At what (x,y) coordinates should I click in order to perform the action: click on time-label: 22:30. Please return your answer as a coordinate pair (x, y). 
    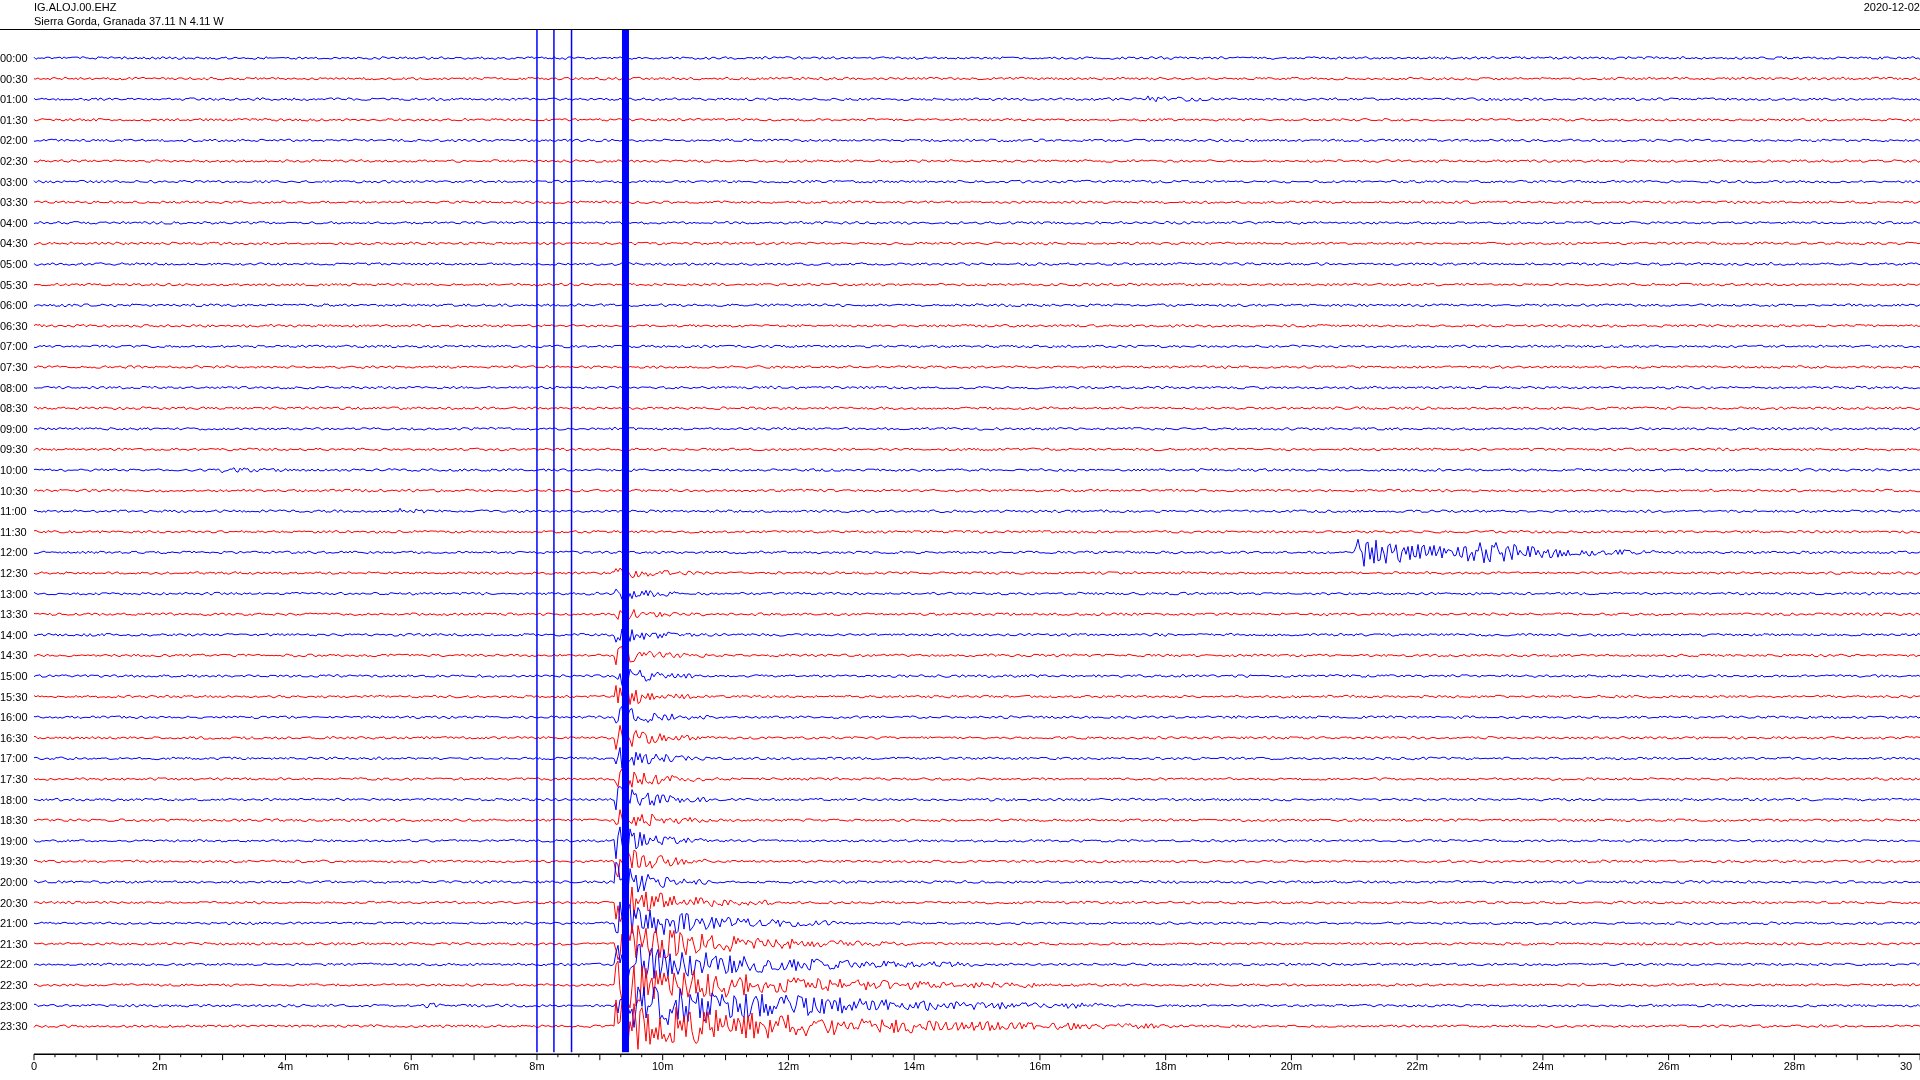
    Looking at the image, I should click on (14, 985).